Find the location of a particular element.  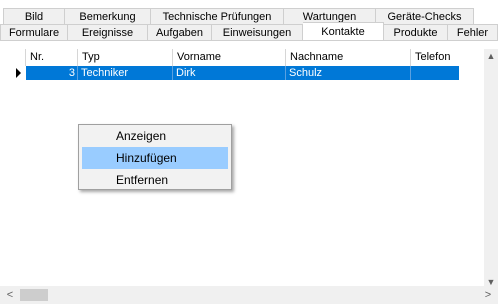

column-header-vorname: Vorname is located at coordinates (229, 57).